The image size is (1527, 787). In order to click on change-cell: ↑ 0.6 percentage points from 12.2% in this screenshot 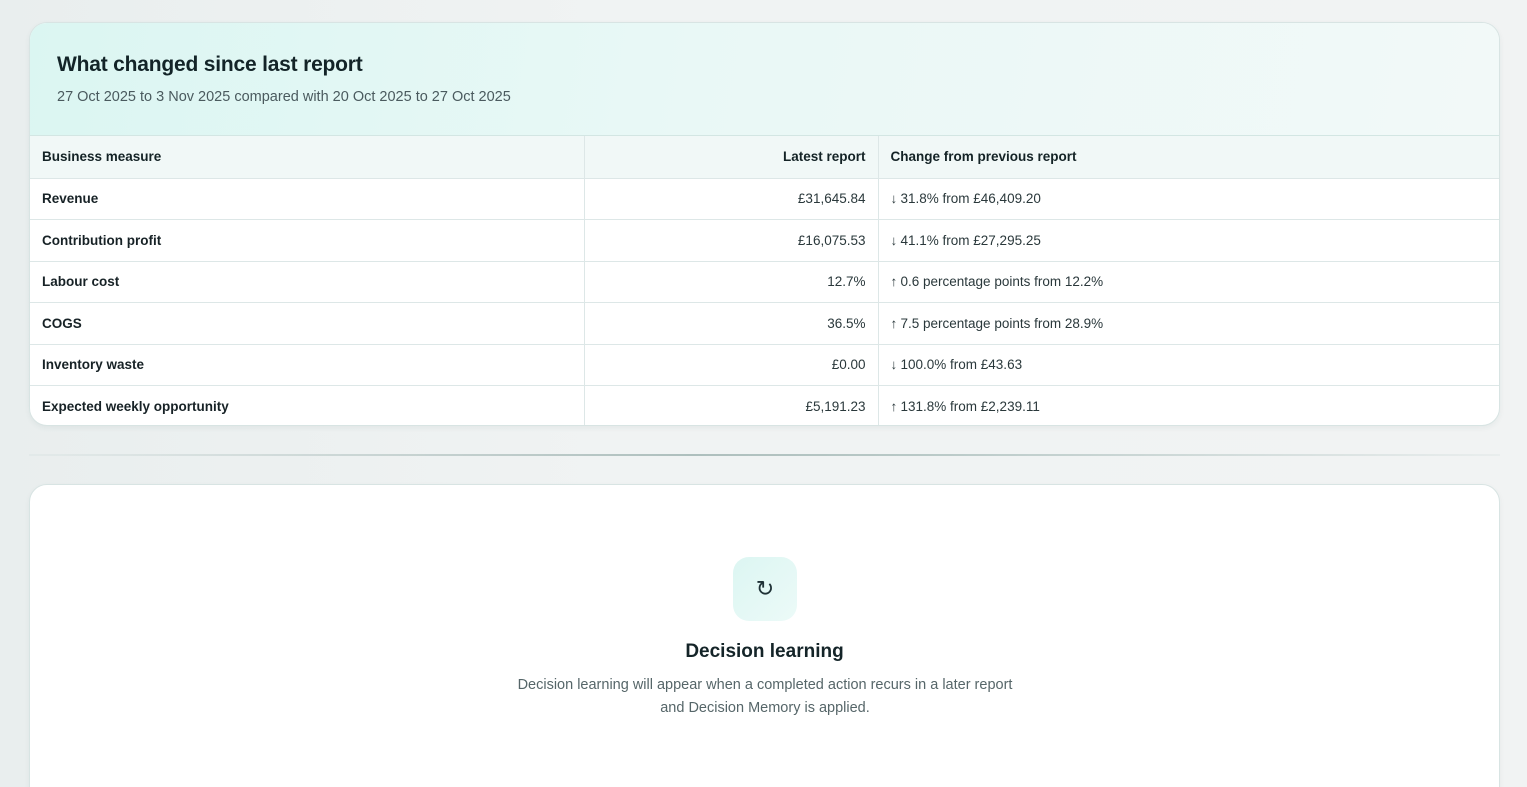, I will do `click(1188, 282)`.